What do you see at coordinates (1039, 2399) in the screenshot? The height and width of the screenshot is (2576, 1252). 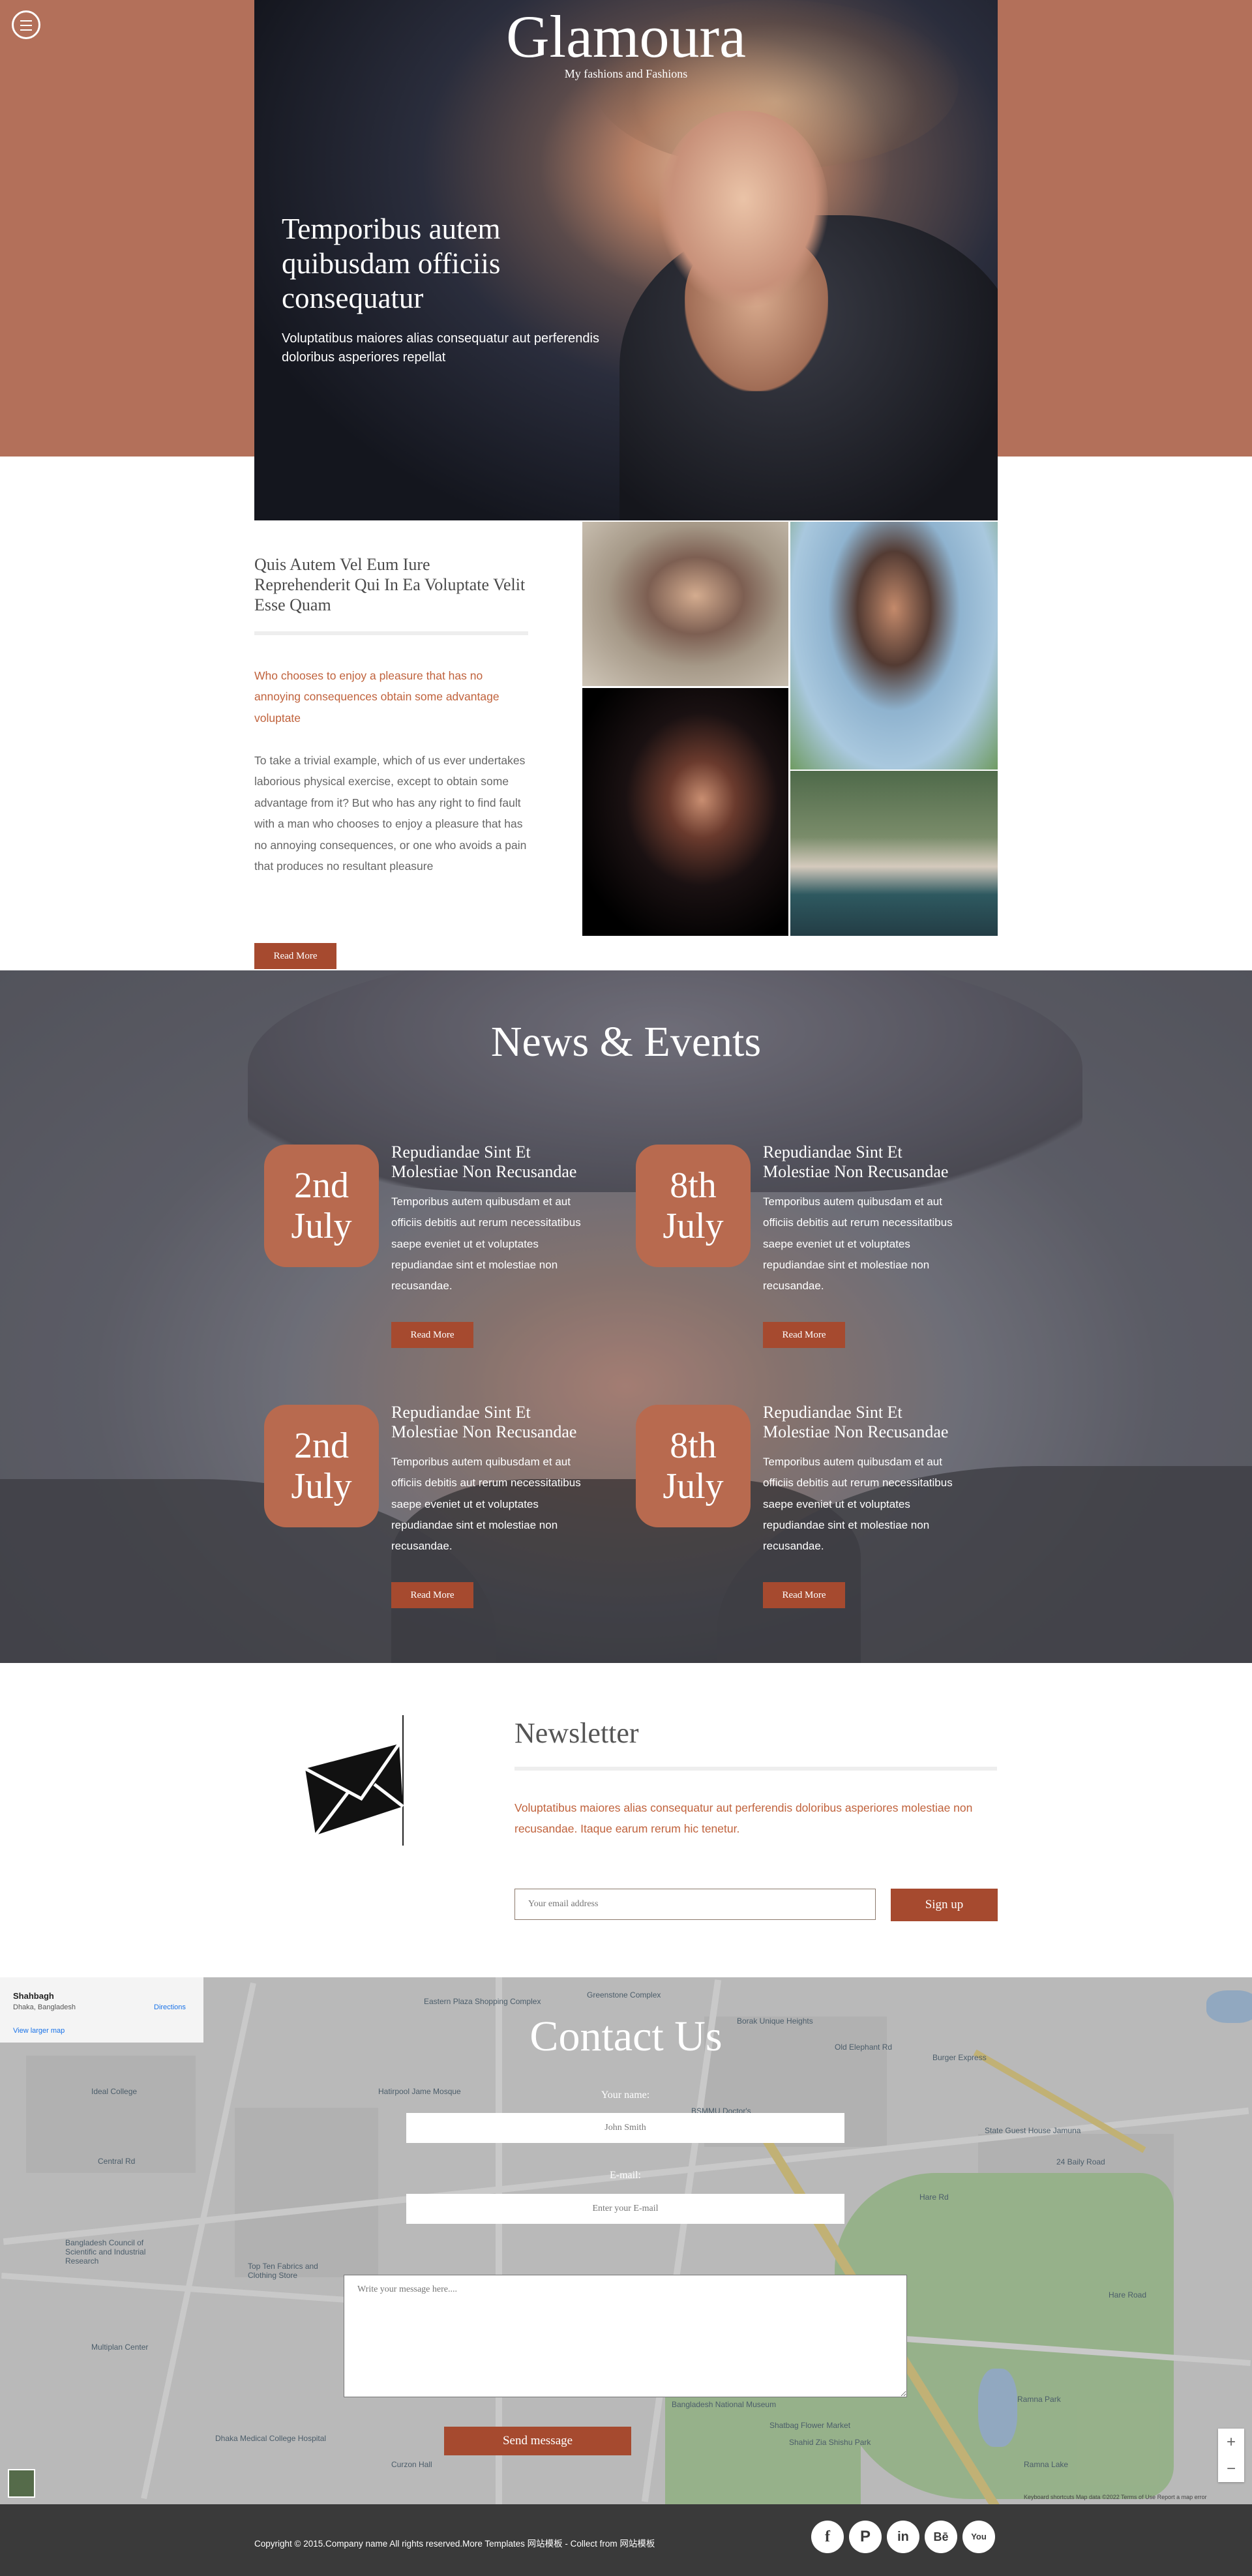 I see `map-label: Ramna Park` at bounding box center [1039, 2399].